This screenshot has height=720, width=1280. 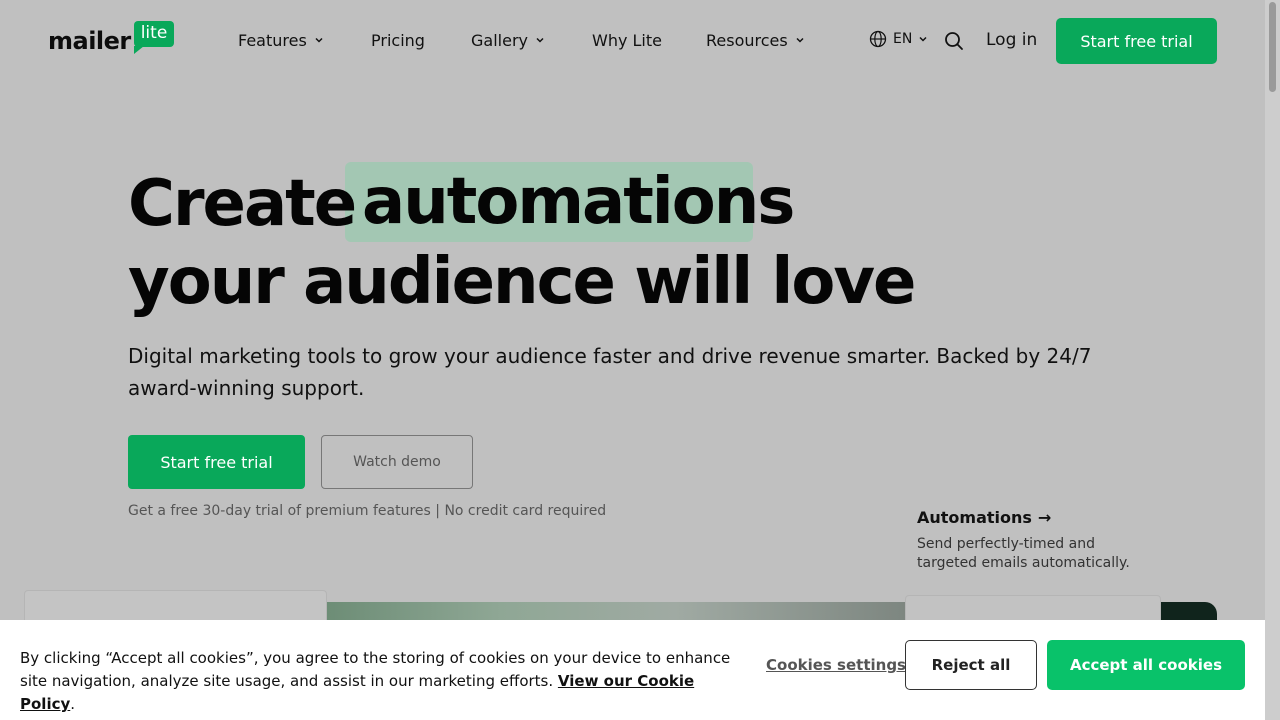 I want to click on nav-resources-label: Resources, so click(x=747, y=40).